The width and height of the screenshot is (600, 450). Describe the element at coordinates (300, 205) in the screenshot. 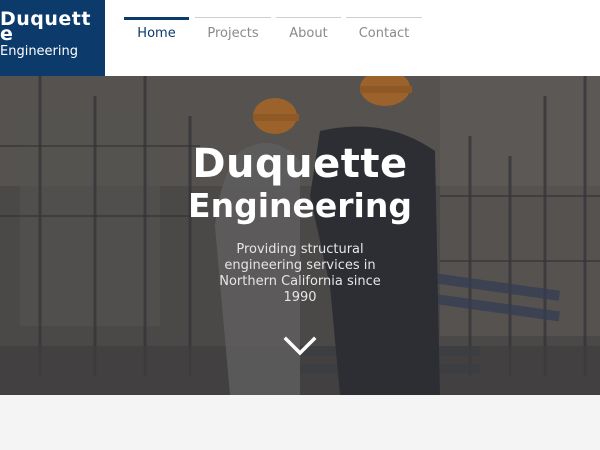

I see `hero-subtitle: Engineering` at that location.